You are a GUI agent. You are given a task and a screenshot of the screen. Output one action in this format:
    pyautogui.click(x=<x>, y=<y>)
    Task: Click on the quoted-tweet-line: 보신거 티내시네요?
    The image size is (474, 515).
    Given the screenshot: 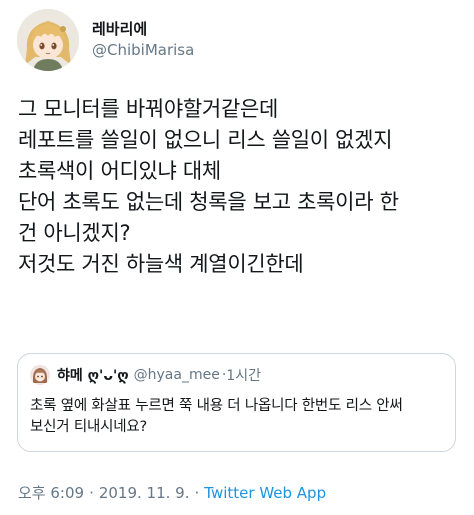 What is the action you would take?
    pyautogui.click(x=89, y=427)
    